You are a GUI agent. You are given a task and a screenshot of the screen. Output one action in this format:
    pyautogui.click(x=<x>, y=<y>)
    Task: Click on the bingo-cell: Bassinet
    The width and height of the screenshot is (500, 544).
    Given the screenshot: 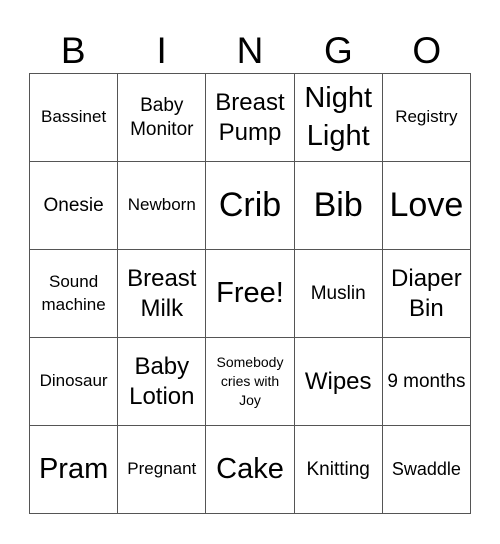 What is the action you would take?
    pyautogui.click(x=74, y=118)
    